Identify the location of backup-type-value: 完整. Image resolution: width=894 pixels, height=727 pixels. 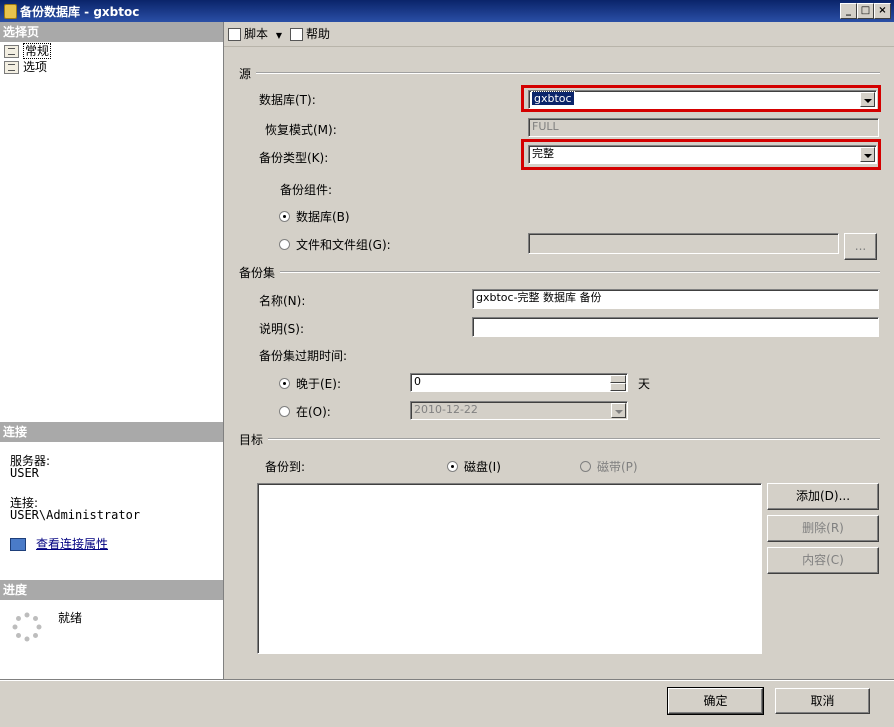
(543, 153).